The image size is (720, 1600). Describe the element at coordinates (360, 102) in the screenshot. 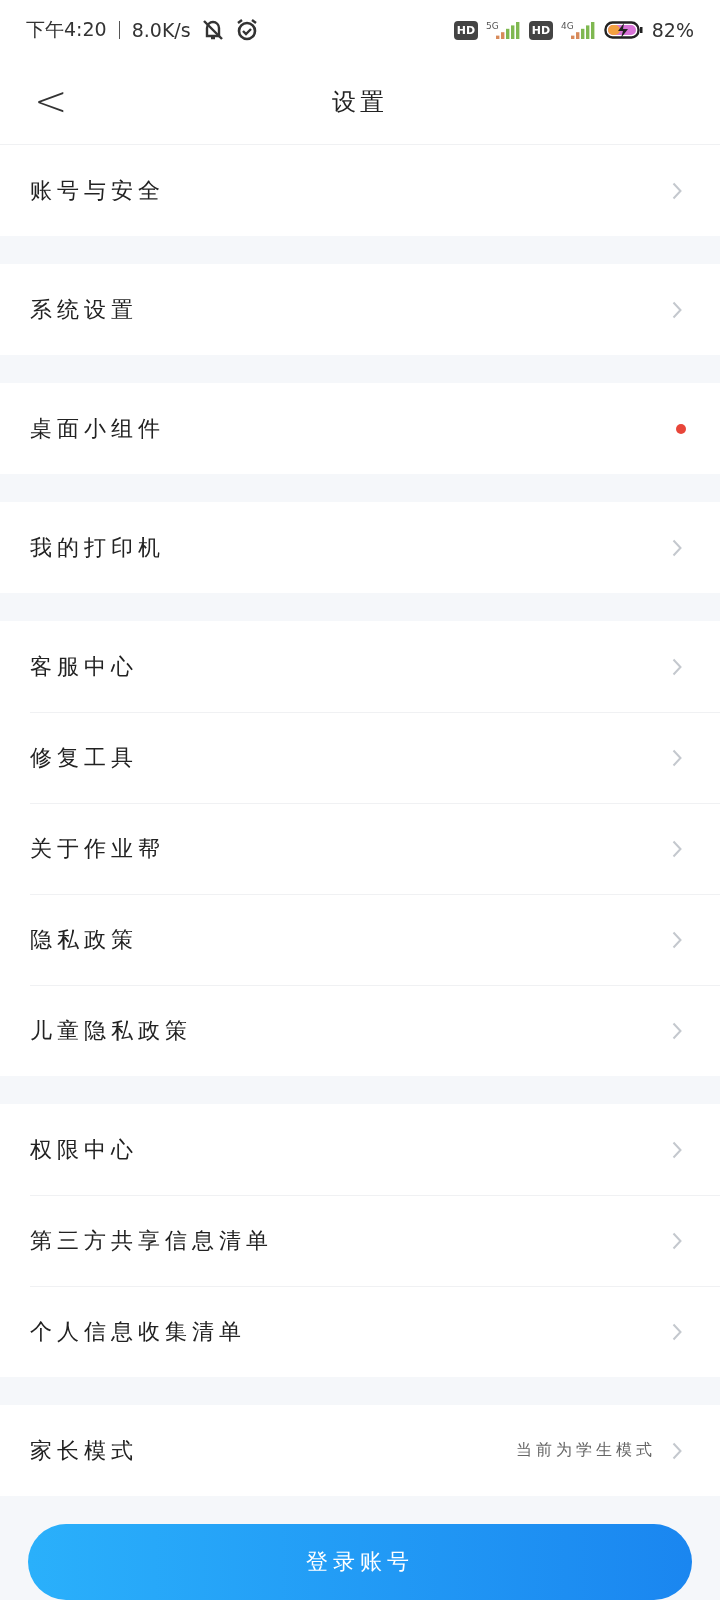

I see `page-title: 设置` at that location.